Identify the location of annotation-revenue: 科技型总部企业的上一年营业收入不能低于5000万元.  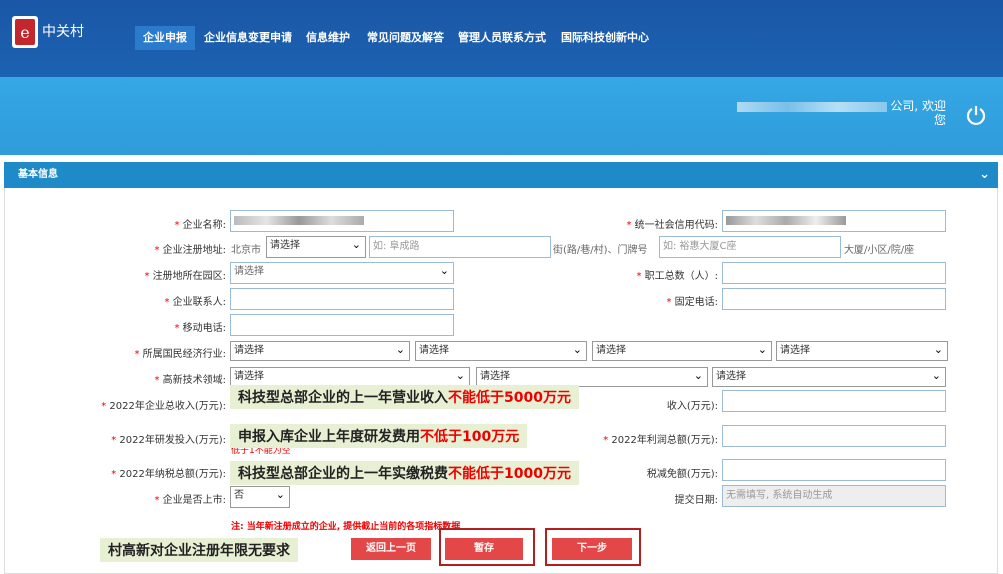
(404, 397).